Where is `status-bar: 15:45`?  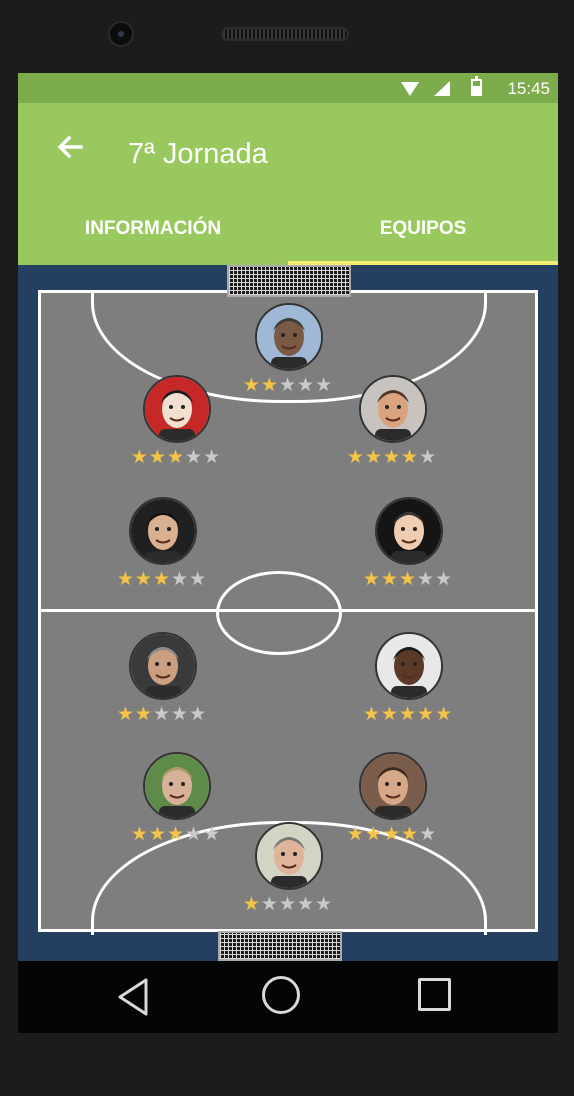 status-bar: 15:45 is located at coordinates (288, 88).